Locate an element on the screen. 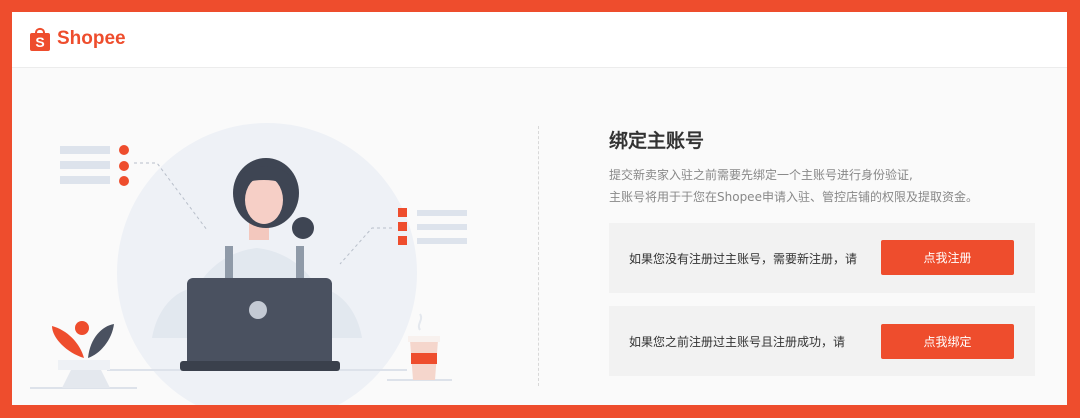  register-button: 点我注册 is located at coordinates (947, 257).